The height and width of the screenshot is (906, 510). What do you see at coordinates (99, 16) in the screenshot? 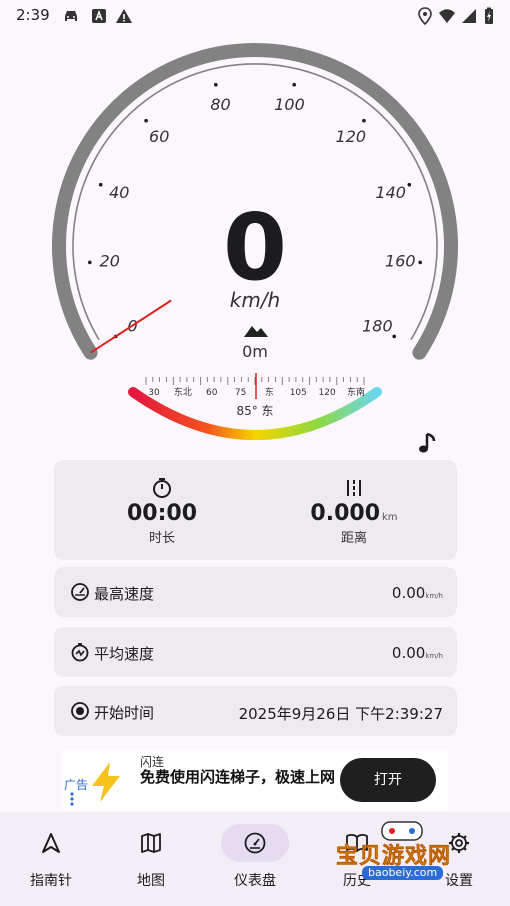
I see `font-a-icon` at bounding box center [99, 16].